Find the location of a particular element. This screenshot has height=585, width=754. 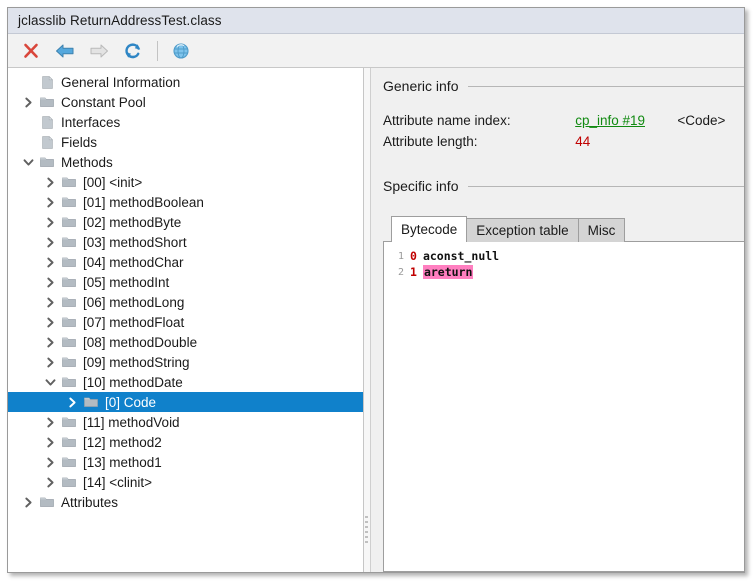

tree-row: [13] method1 is located at coordinates (185, 462).